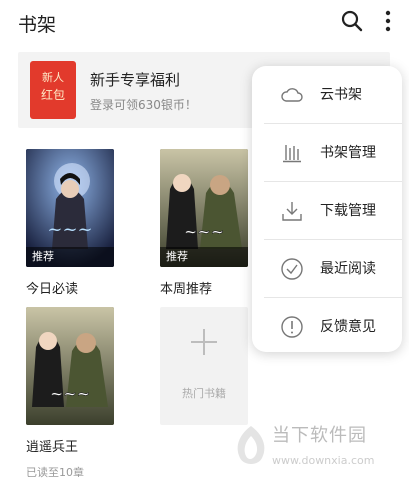 The image size is (409, 489). Describe the element at coordinates (292, 269) in the screenshot. I see `check-circle-icon` at that location.